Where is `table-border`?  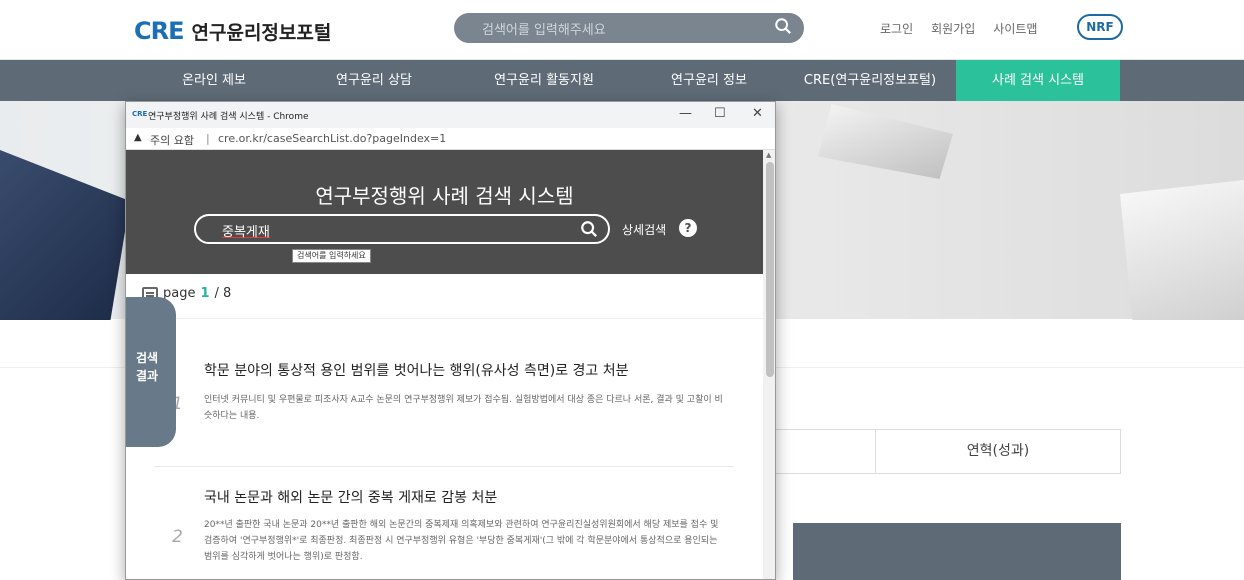 table-border is located at coordinates (825, 451).